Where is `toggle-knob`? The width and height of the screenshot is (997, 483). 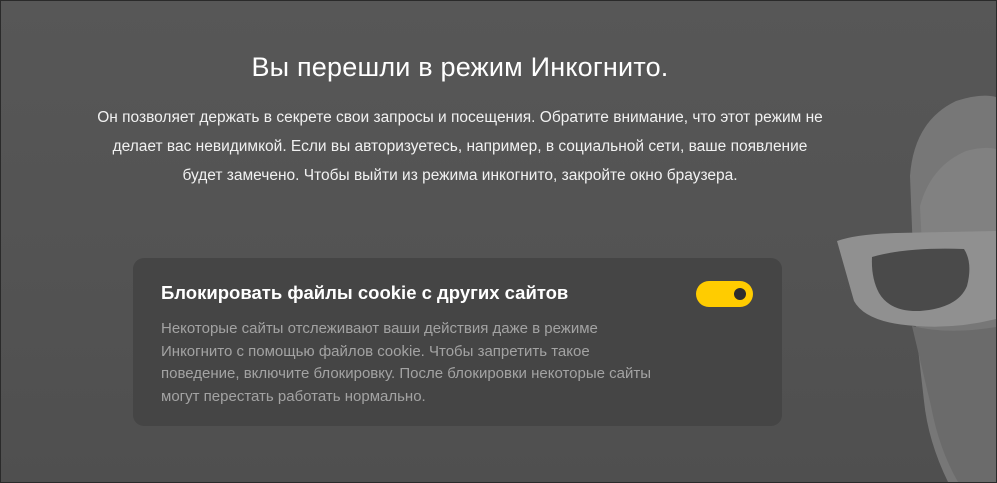
toggle-knob is located at coordinates (740, 294).